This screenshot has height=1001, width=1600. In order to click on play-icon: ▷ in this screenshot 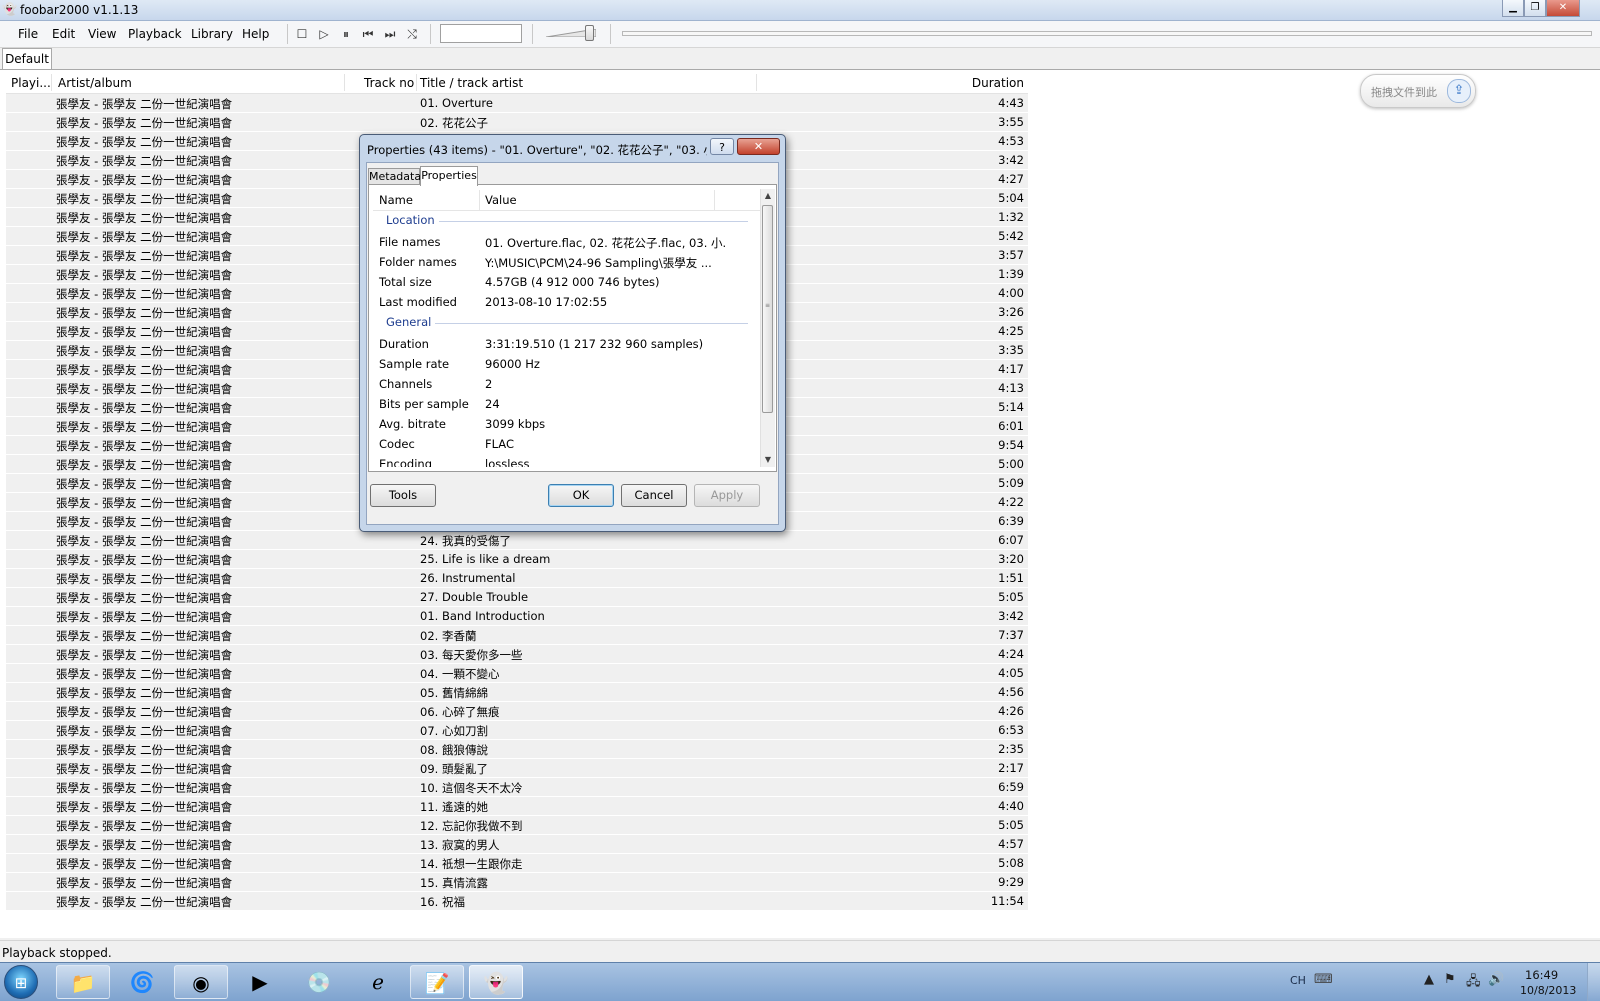, I will do `click(324, 34)`.